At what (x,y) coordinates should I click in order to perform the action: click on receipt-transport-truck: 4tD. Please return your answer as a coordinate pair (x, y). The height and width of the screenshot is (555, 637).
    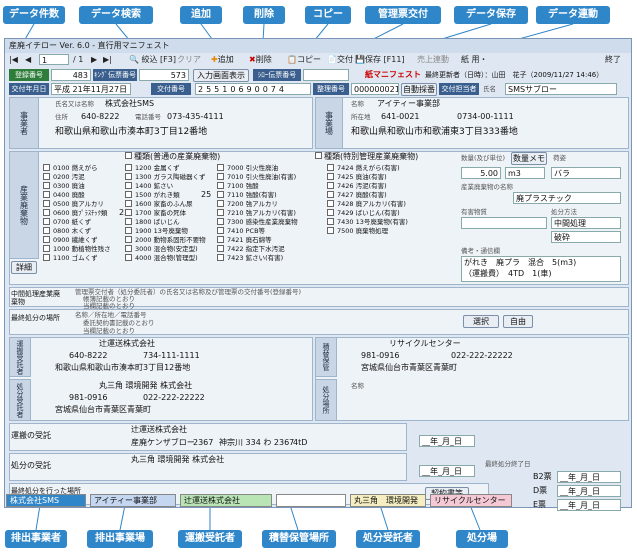
    Looking at the image, I should click on (300, 443).